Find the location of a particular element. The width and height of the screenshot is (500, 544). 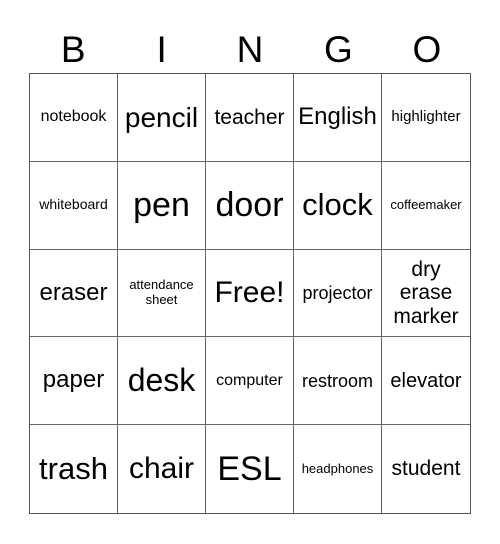

bingo-cell: paper is located at coordinates (74, 381).